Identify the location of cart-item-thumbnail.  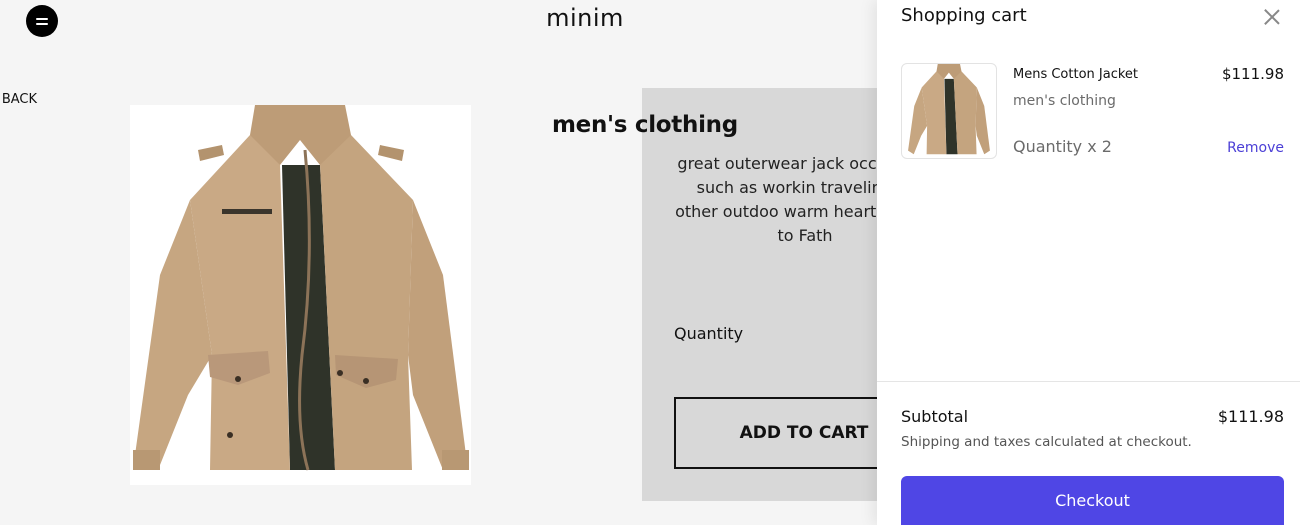
(949, 111).